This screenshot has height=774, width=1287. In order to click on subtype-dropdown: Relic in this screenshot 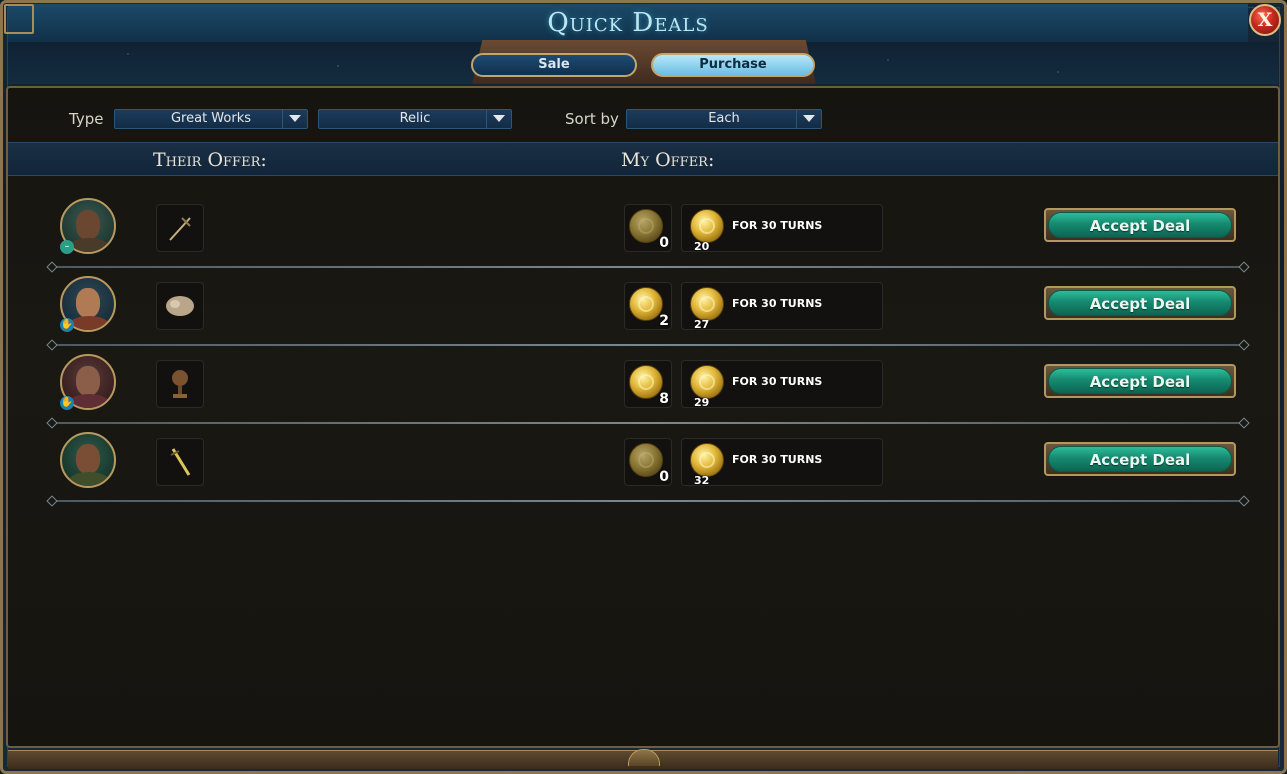, I will do `click(415, 119)`.